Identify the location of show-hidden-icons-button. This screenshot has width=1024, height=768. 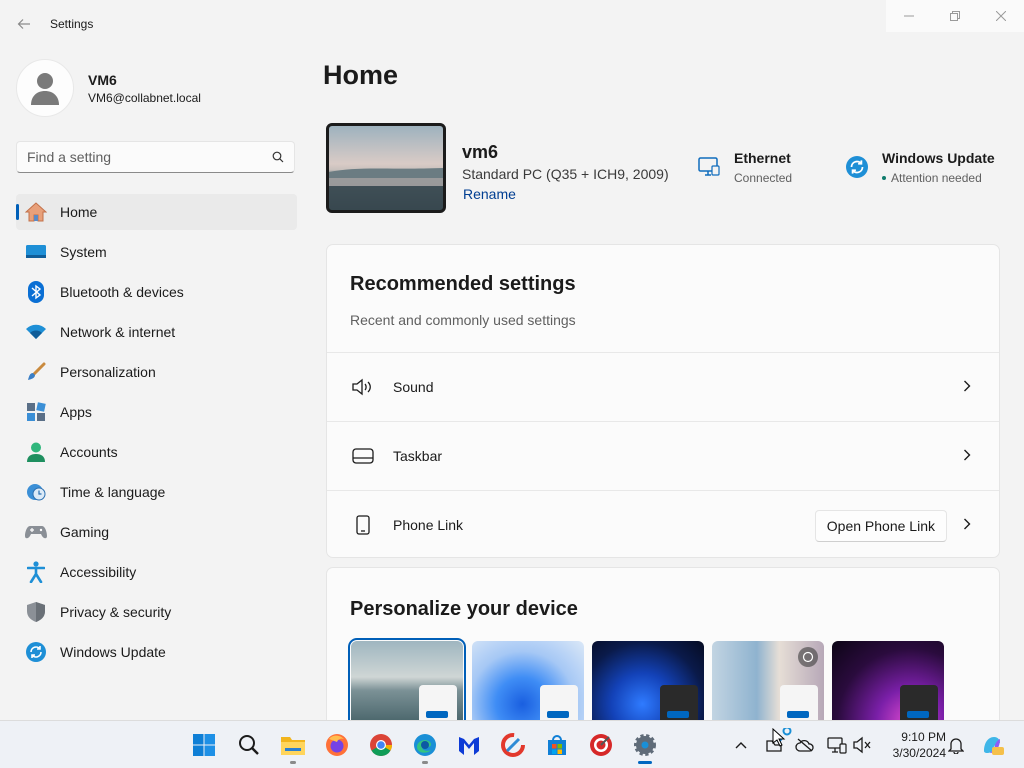
(741, 745).